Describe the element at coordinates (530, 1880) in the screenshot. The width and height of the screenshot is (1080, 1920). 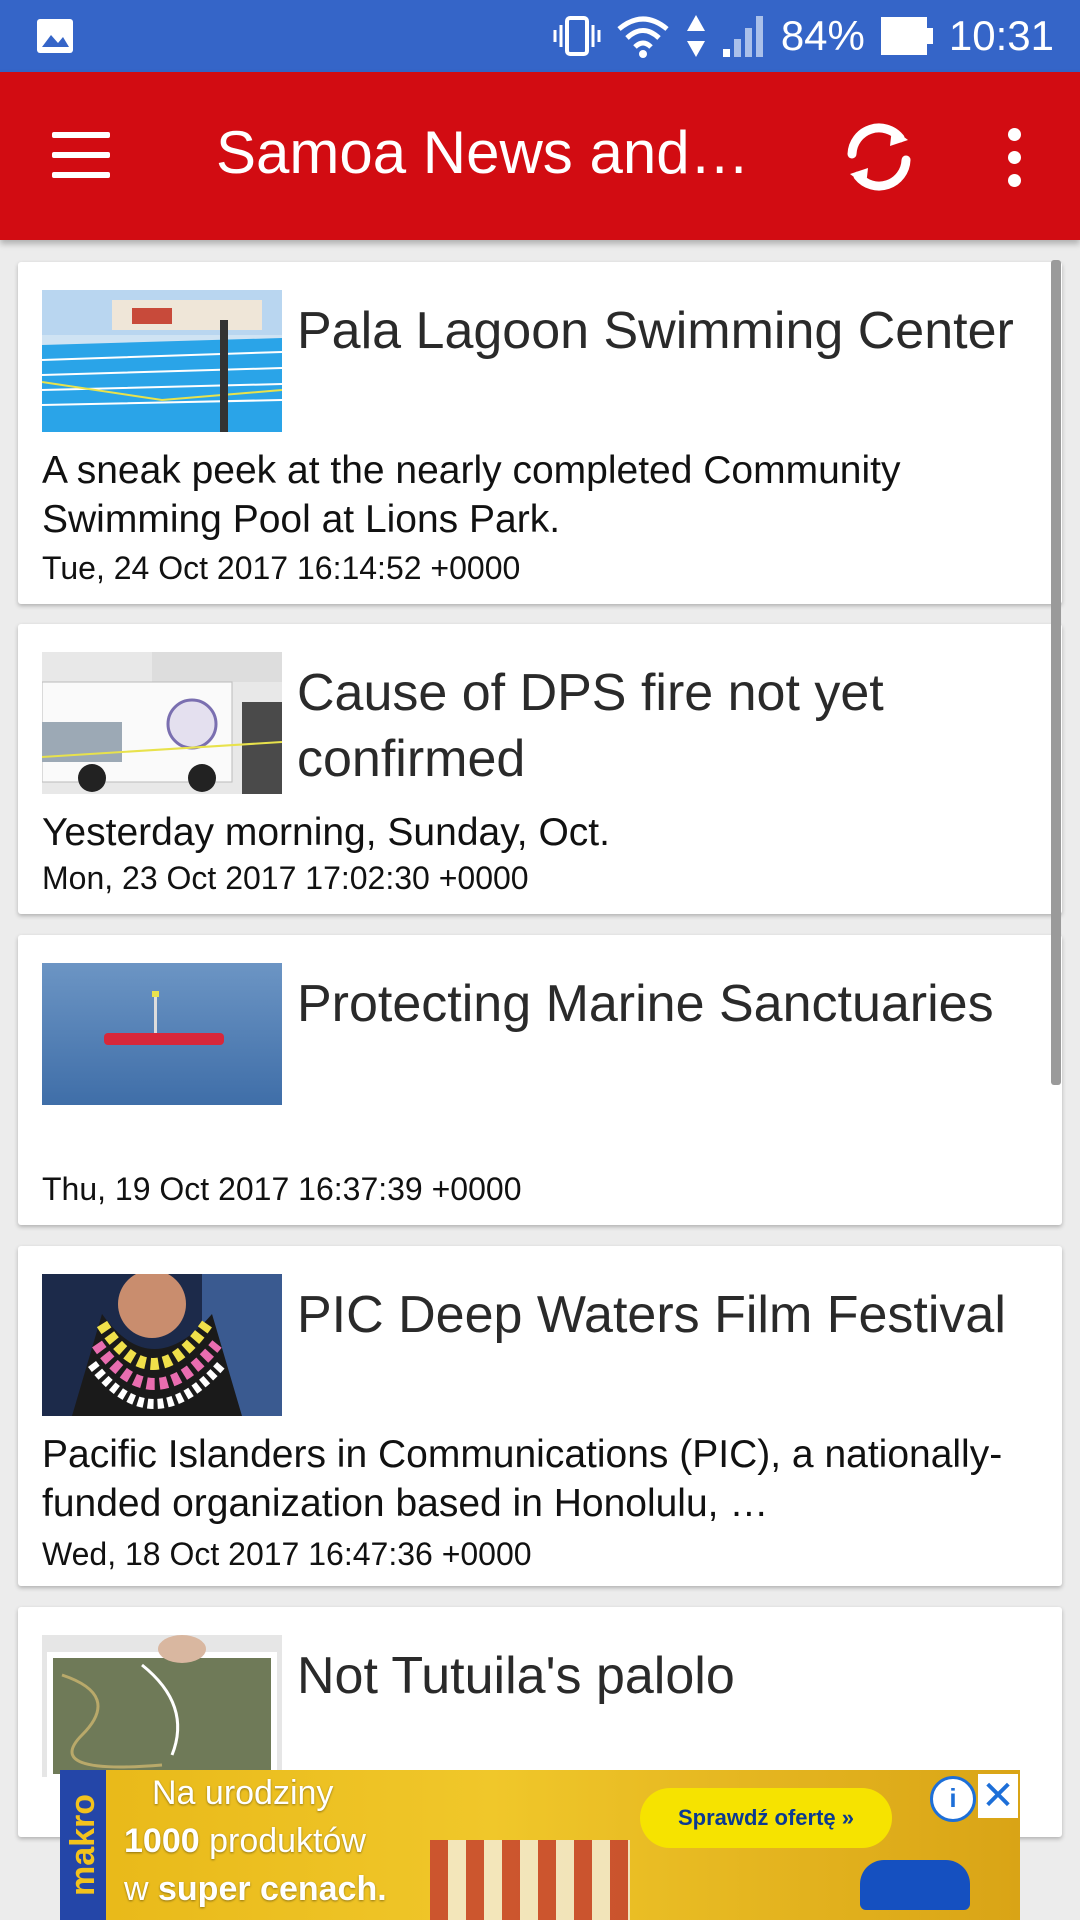
I see `ad-image` at that location.